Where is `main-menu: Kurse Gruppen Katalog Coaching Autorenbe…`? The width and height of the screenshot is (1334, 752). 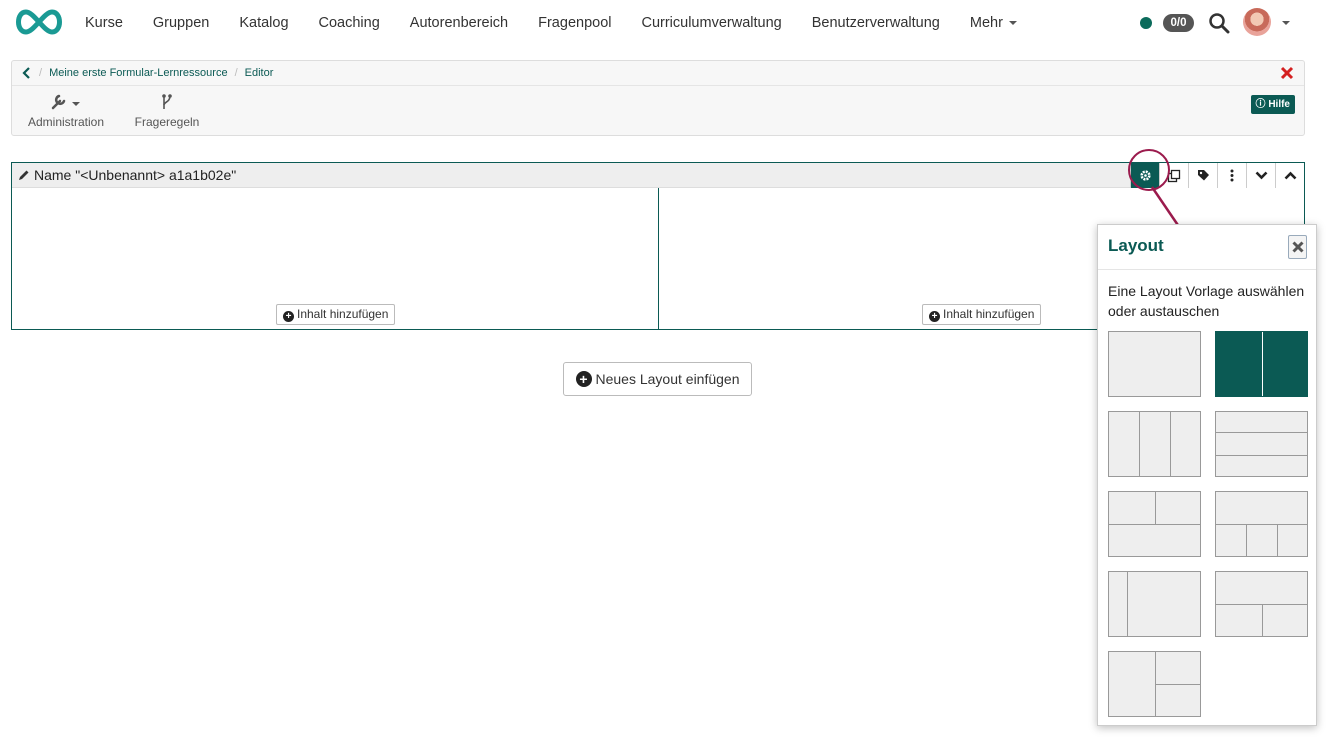
main-menu: Kurse Gruppen Katalog Coaching Autorenbe… is located at coordinates (551, 23).